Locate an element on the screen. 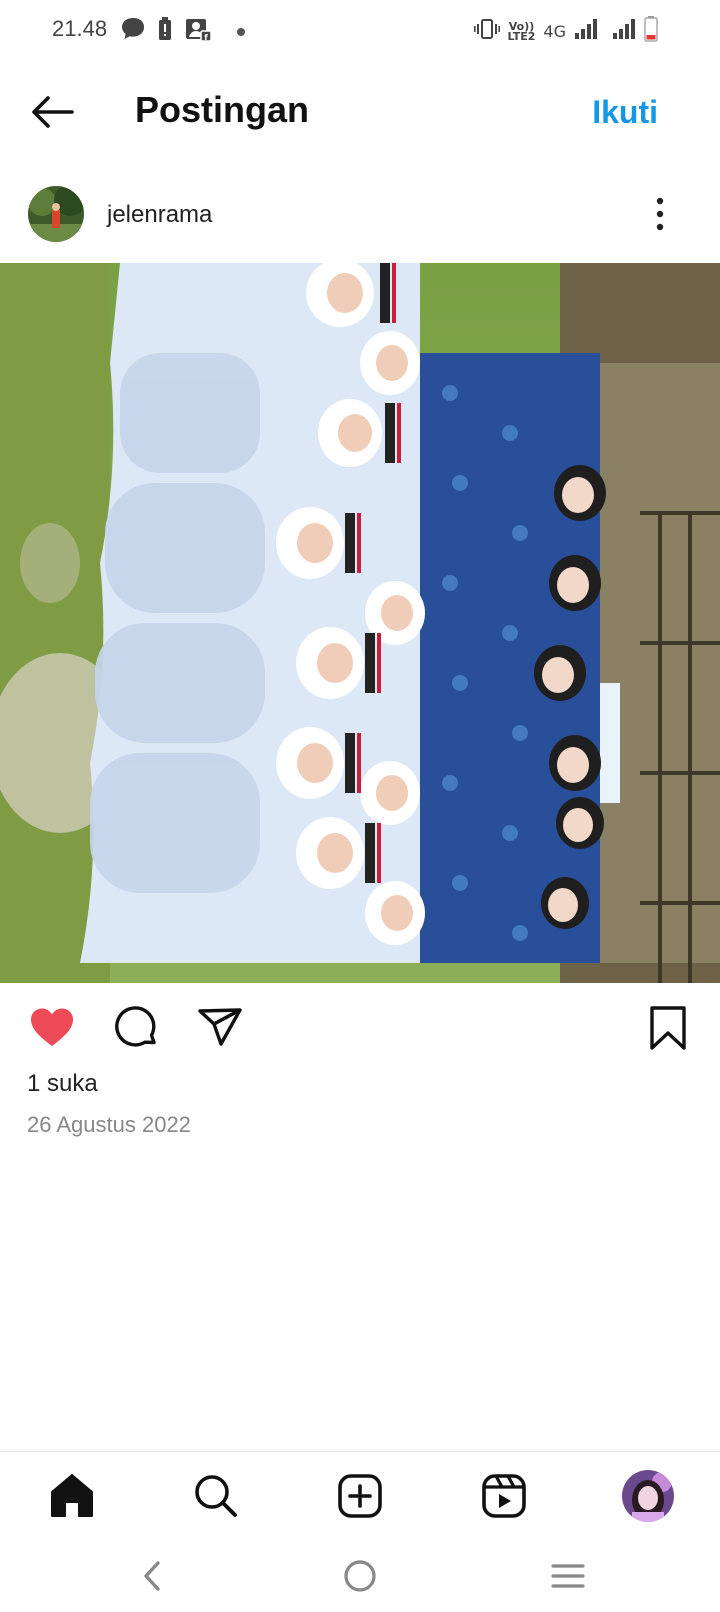 This screenshot has height=1612, width=720. system-back-button is located at coordinates (153, 1576).